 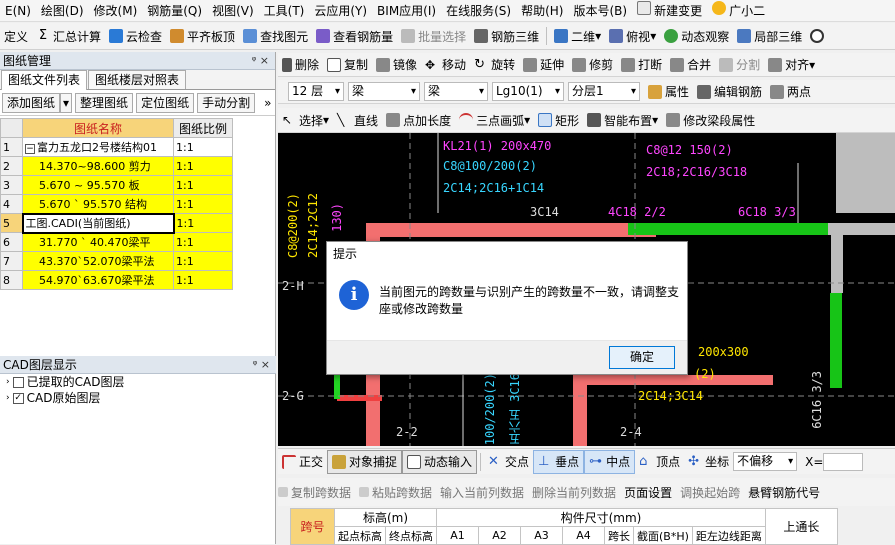 What do you see at coordinates (508, 462) in the screenshot?
I see `intersection-snap-button: ✕ 交点` at bounding box center [508, 462].